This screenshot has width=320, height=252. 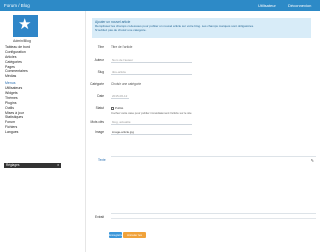 What do you see at coordinates (203, 84) in the screenshot?
I see `form-row-category: Catégorie Choisir une catégorie` at bounding box center [203, 84].